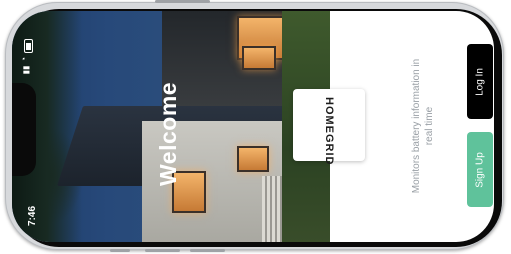 This screenshot has width=511, height=254. I want to click on signup-button: Sign Up, so click(480, 169).